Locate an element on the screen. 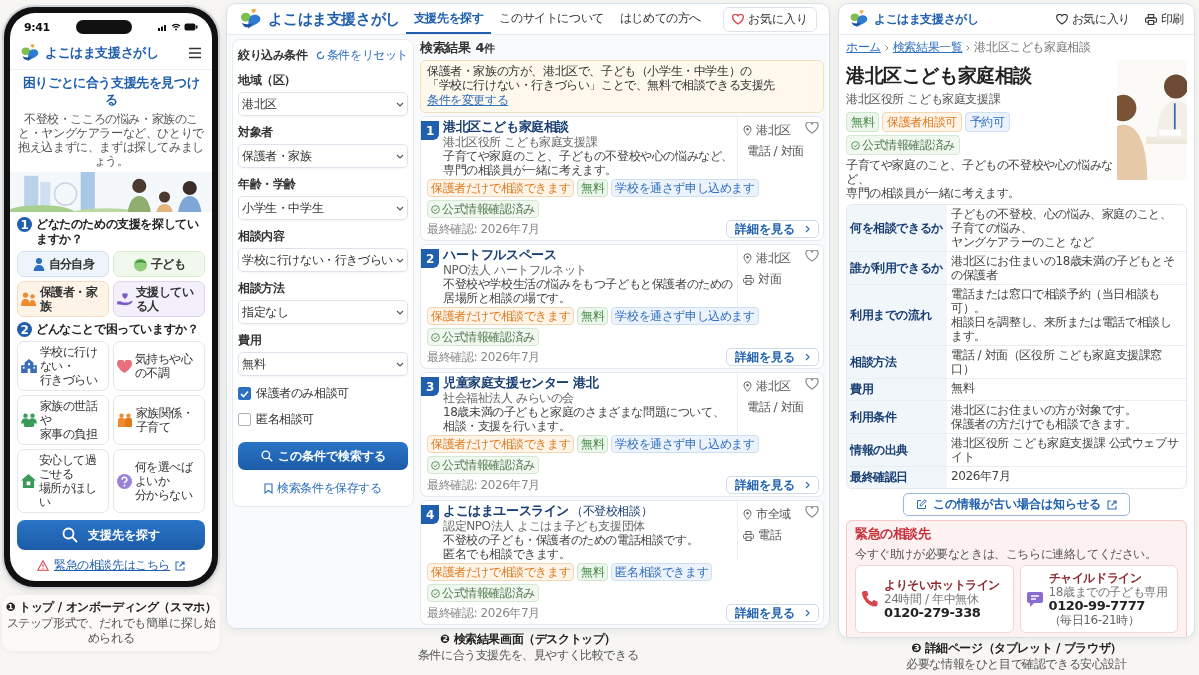 Image resolution: width=1199 pixels, height=675 pixels. method-text: 電話 / 対面 is located at coordinates (775, 407).